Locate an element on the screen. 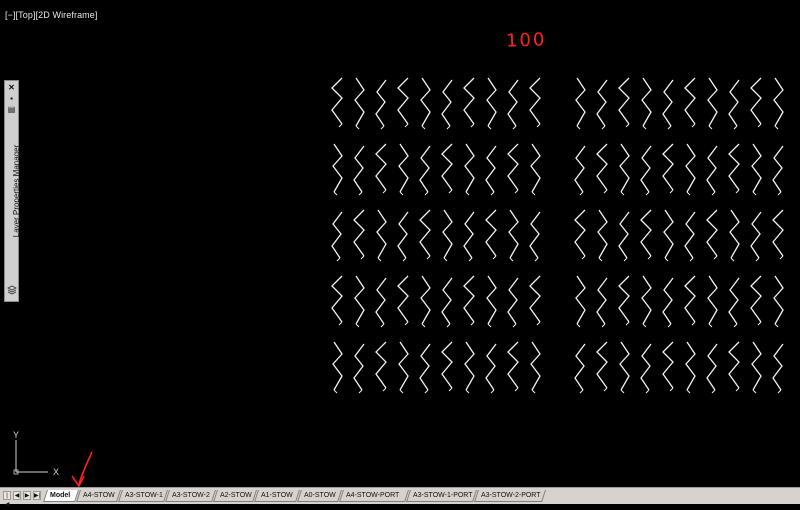 The image size is (800, 510). next-tab-icon: ▶ is located at coordinates (27, 495).